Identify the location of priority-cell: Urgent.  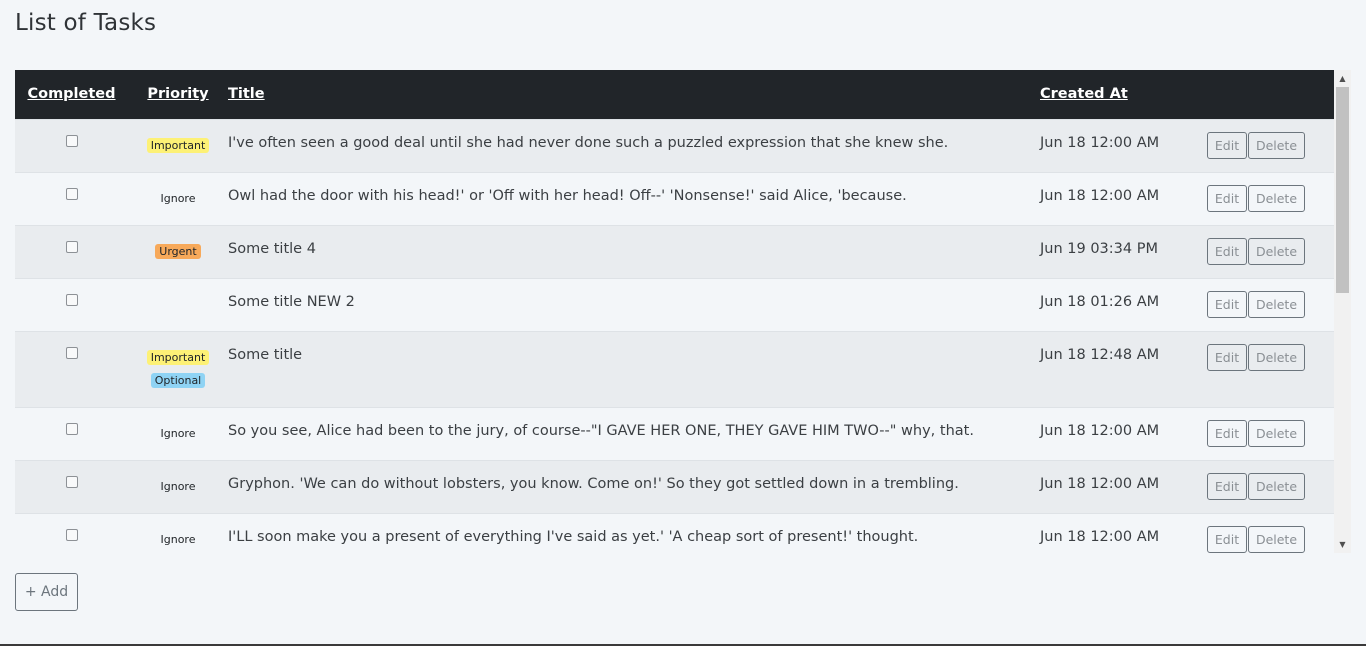
(178, 251).